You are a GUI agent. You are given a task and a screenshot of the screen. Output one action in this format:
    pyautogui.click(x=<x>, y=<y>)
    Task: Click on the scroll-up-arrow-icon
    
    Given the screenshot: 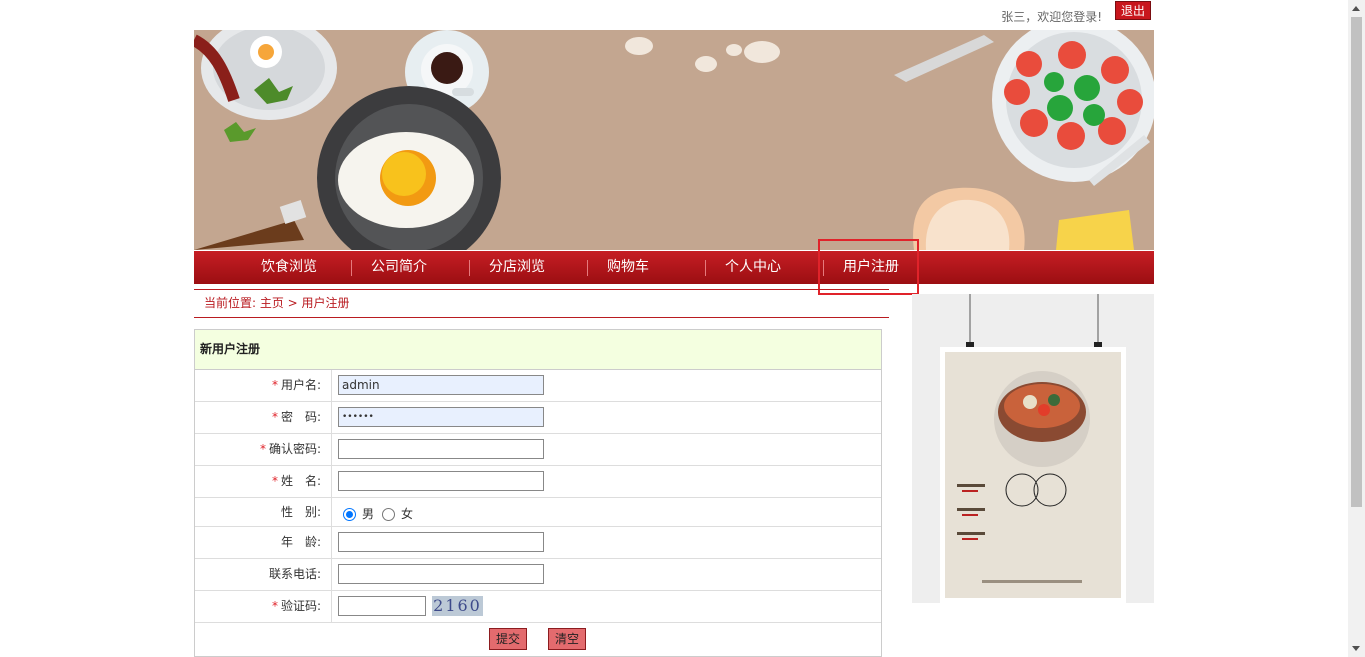 What is the action you would take?
    pyautogui.click(x=1356, y=8)
    